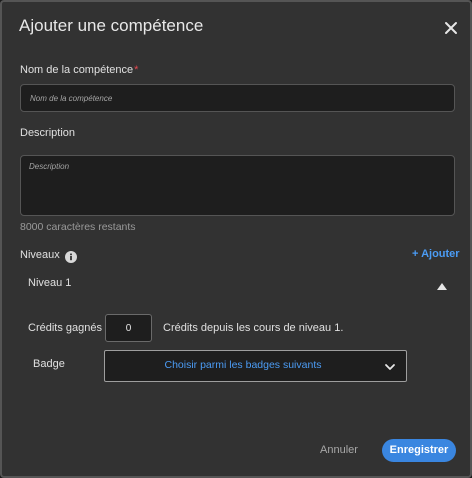 This screenshot has width=472, height=478. I want to click on dialog-title: Ajouter une compétence, so click(111, 25).